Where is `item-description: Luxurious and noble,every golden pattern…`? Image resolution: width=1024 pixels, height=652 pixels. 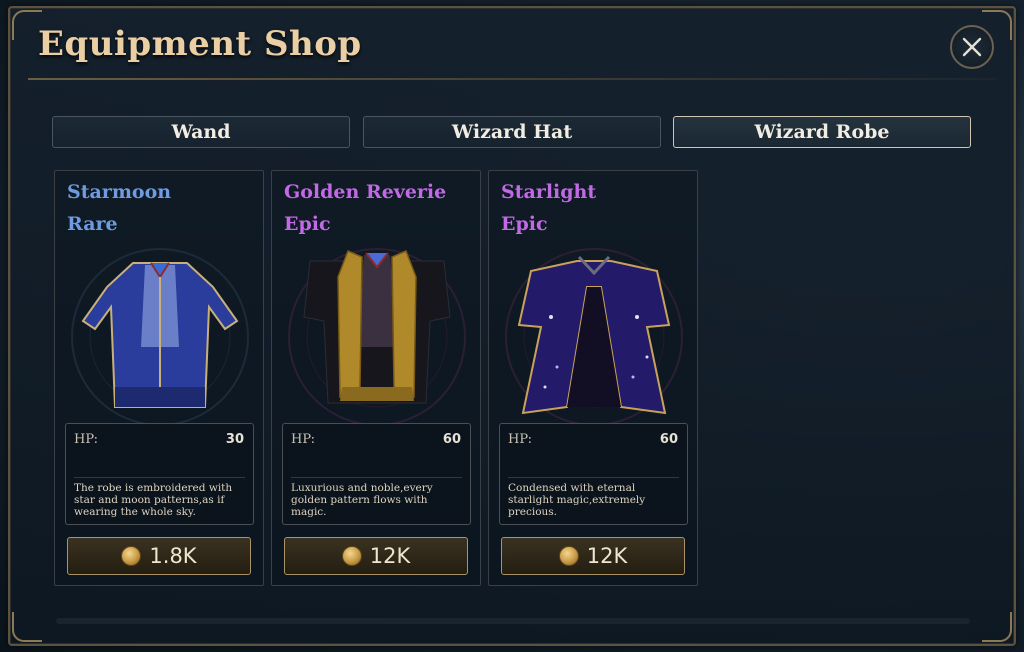
item-description: Luxurious and noble,every golden pattern… is located at coordinates (362, 500).